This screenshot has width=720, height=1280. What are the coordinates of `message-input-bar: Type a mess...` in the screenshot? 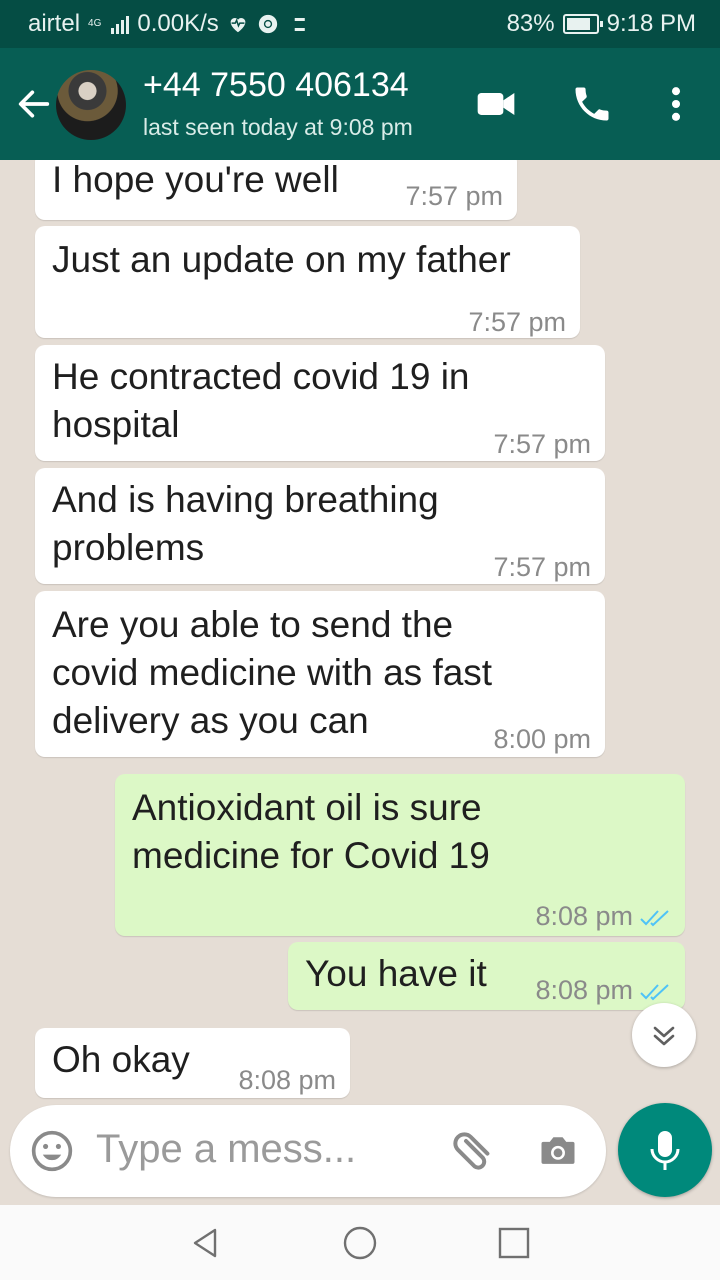 It's located at (308, 1151).